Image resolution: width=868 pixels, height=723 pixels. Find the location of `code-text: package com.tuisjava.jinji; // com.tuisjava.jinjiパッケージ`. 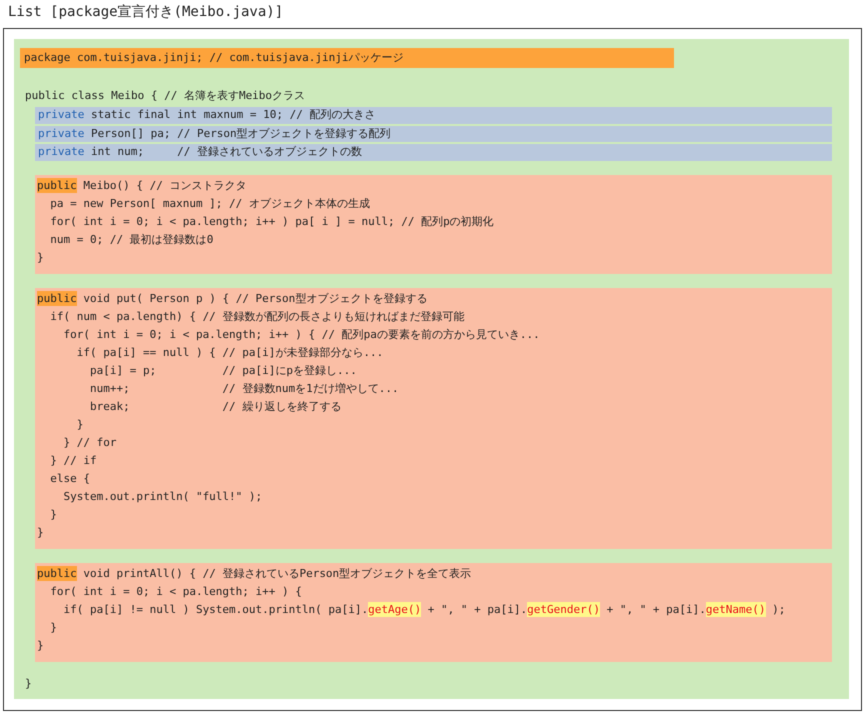

code-text: package com.tuisjava.jinji; // com.tuisjava.jinjiパッケージ is located at coordinates (214, 57).